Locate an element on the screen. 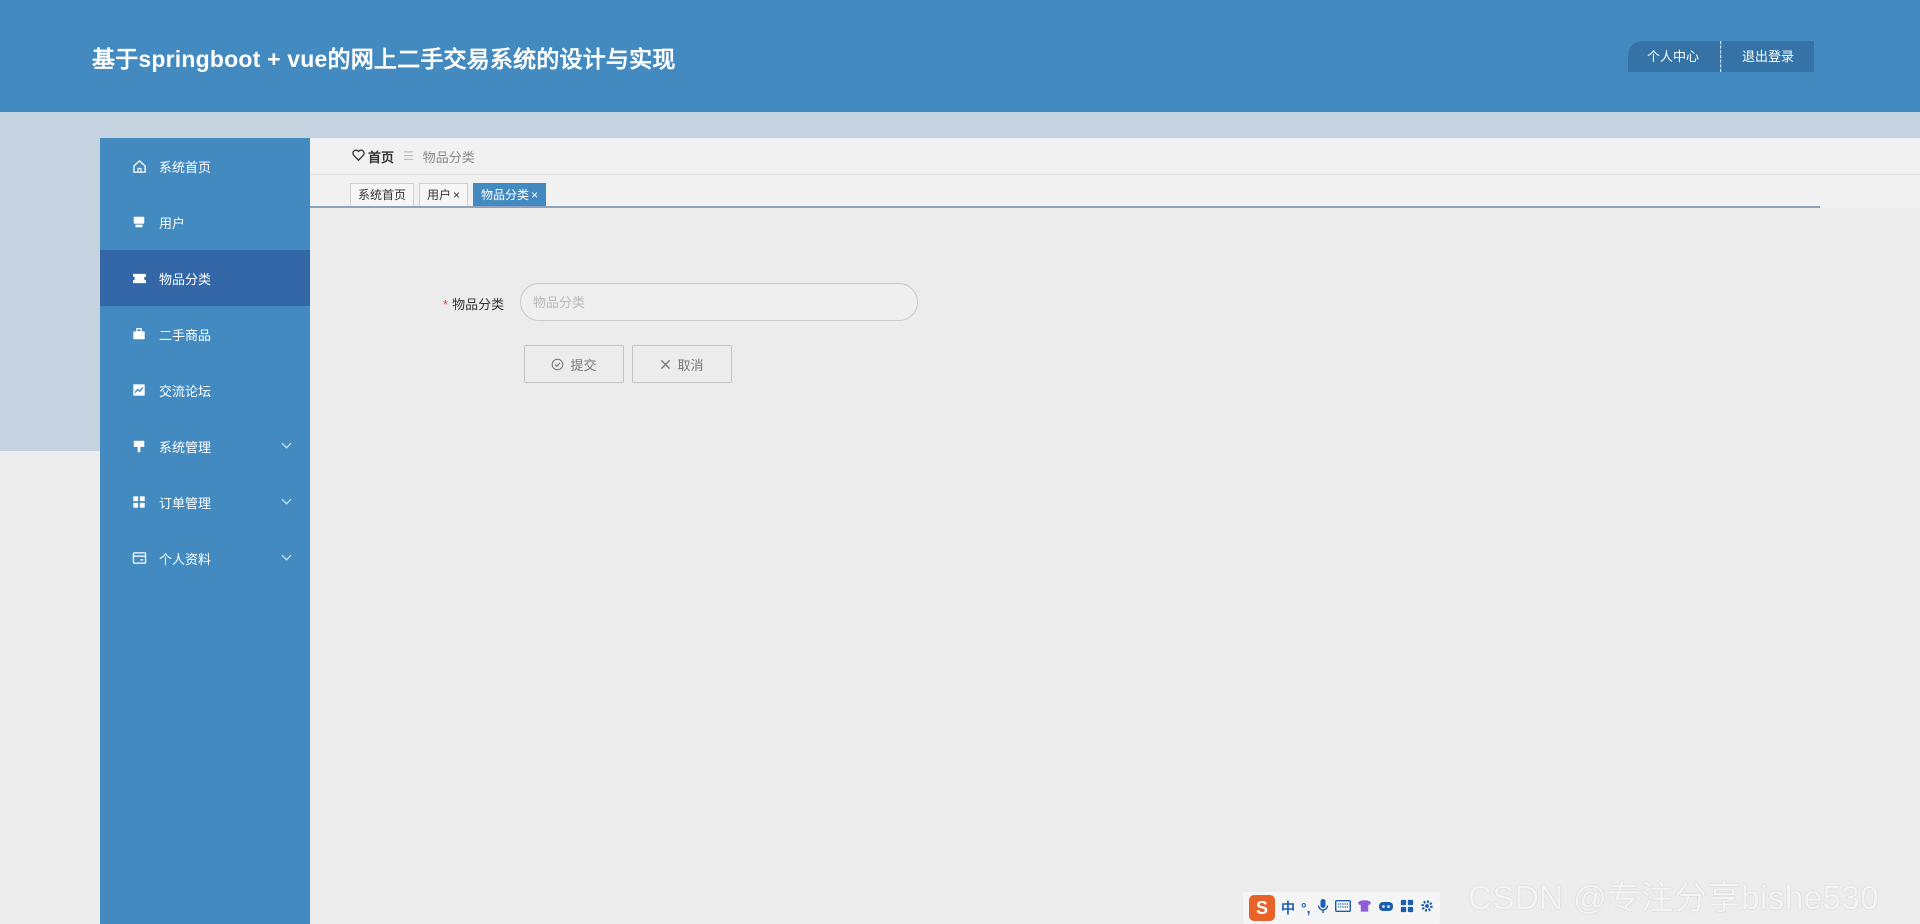 Image resolution: width=1920 pixels, height=924 pixels. cancel-button: 取消 is located at coordinates (682, 364).